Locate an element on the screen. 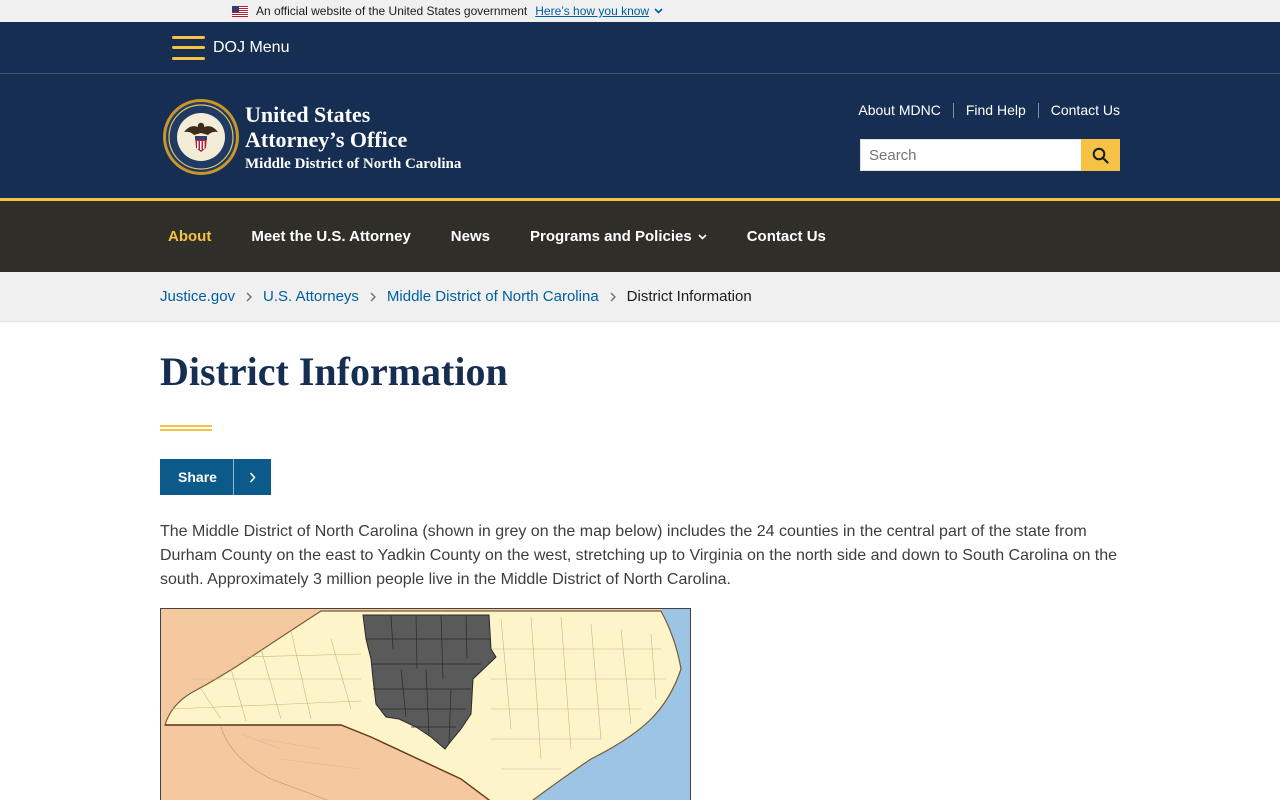 This screenshot has height=800, width=1280. share-label: Share is located at coordinates (197, 477).